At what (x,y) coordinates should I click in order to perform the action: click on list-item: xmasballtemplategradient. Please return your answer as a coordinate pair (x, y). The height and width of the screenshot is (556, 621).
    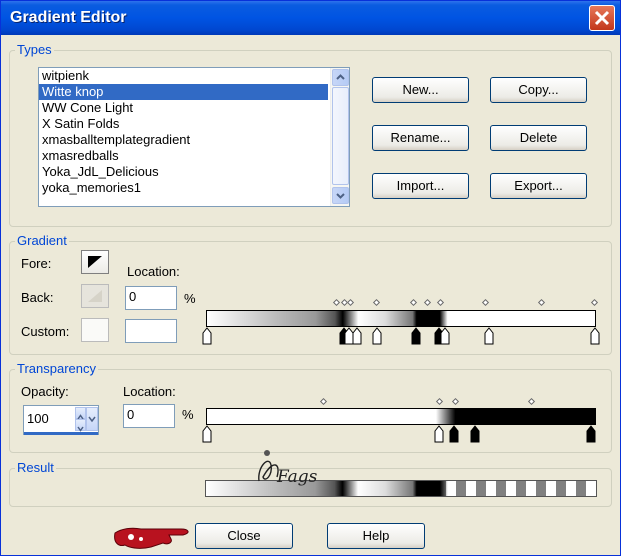
    Looking at the image, I should click on (183, 140).